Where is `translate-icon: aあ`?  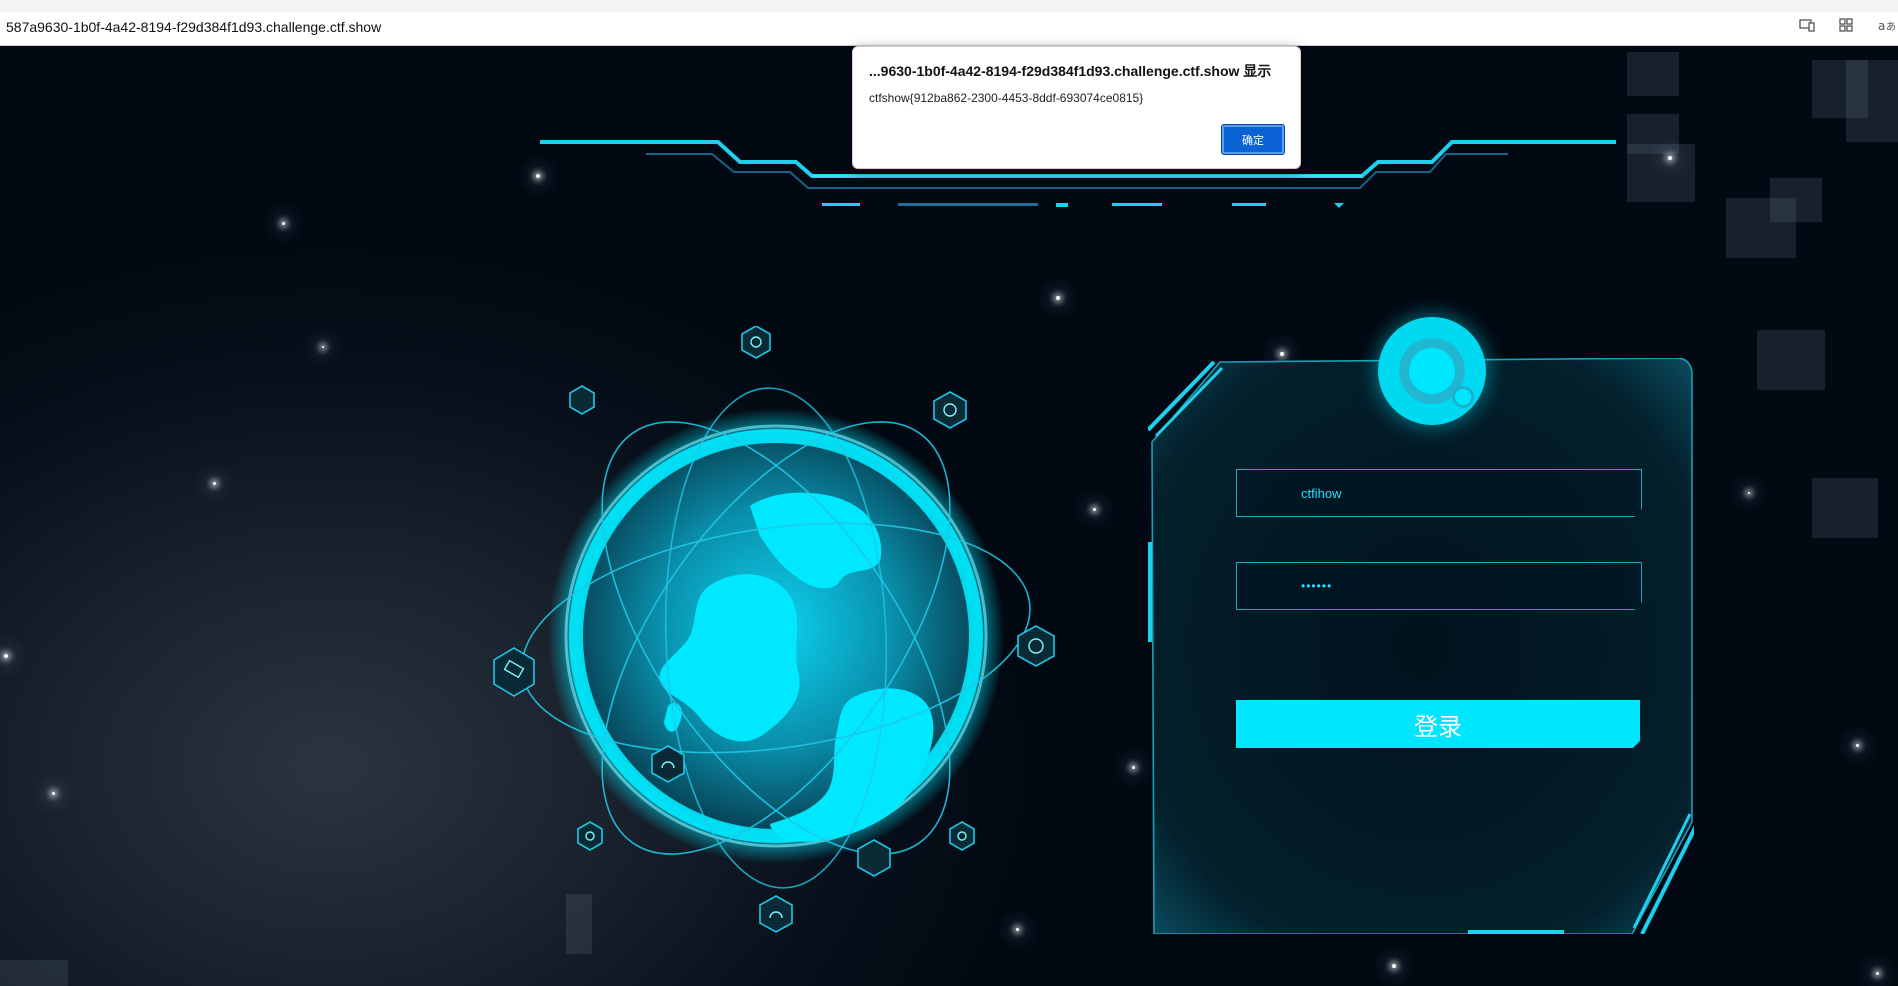
translate-icon: aあ is located at coordinates (1887, 25).